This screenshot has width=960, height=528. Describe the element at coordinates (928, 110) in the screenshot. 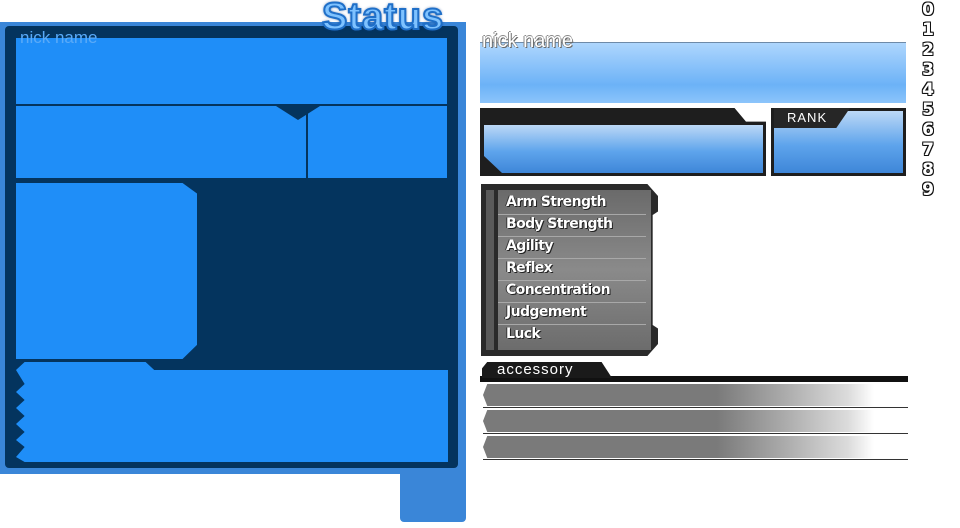

I see `digit-5: 5` at that location.